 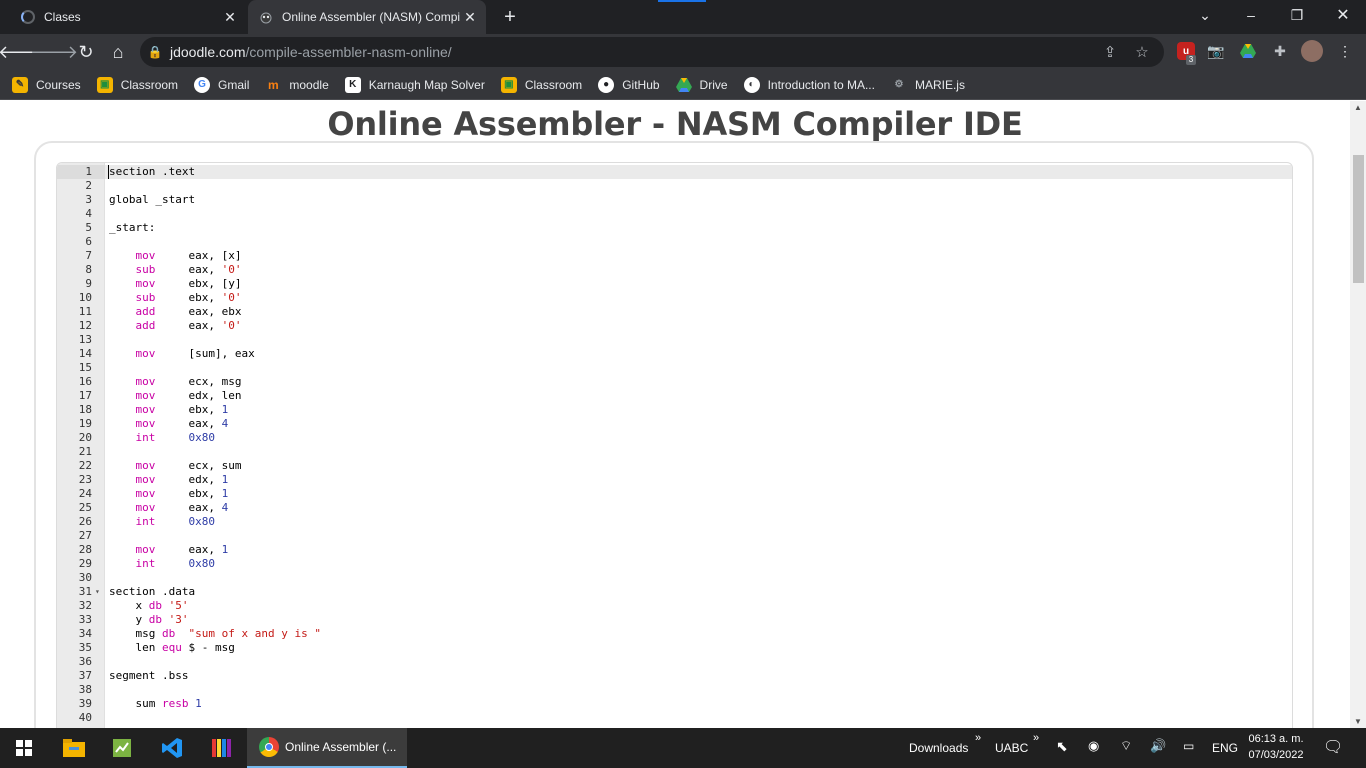 What do you see at coordinates (1205, 15) in the screenshot?
I see `tab-search-icon: ⌄` at bounding box center [1205, 15].